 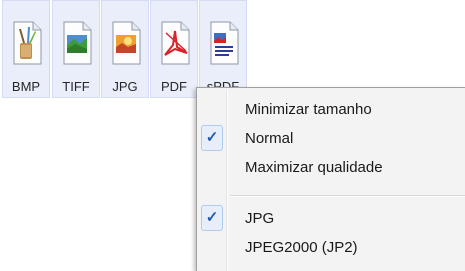 I want to click on menu-item-label: Normal, so click(x=269, y=138).